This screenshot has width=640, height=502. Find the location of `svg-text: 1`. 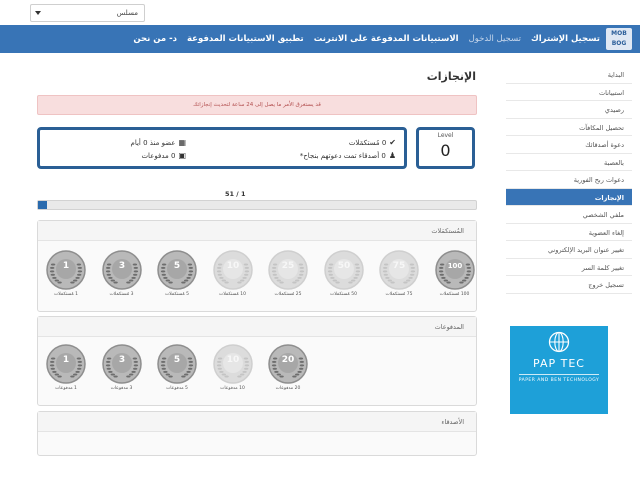

svg-text: 1 is located at coordinates (66, 266).